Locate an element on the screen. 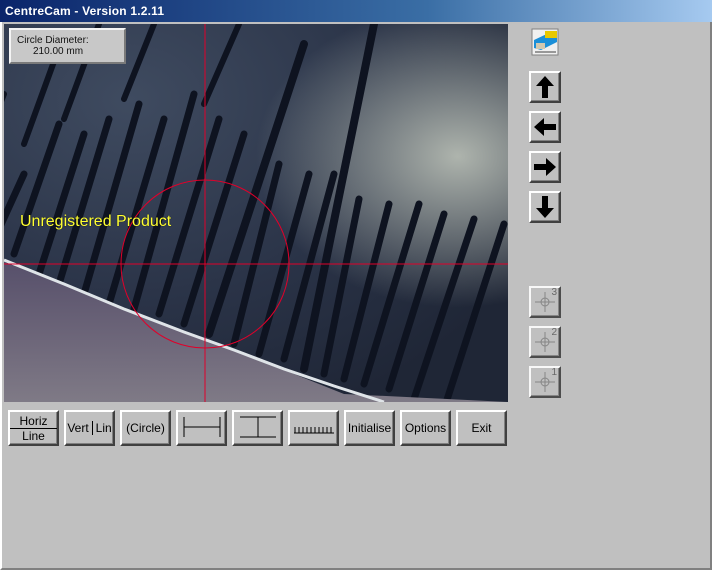 The height and width of the screenshot is (570, 712). vertical-measure-button is located at coordinates (257, 428).